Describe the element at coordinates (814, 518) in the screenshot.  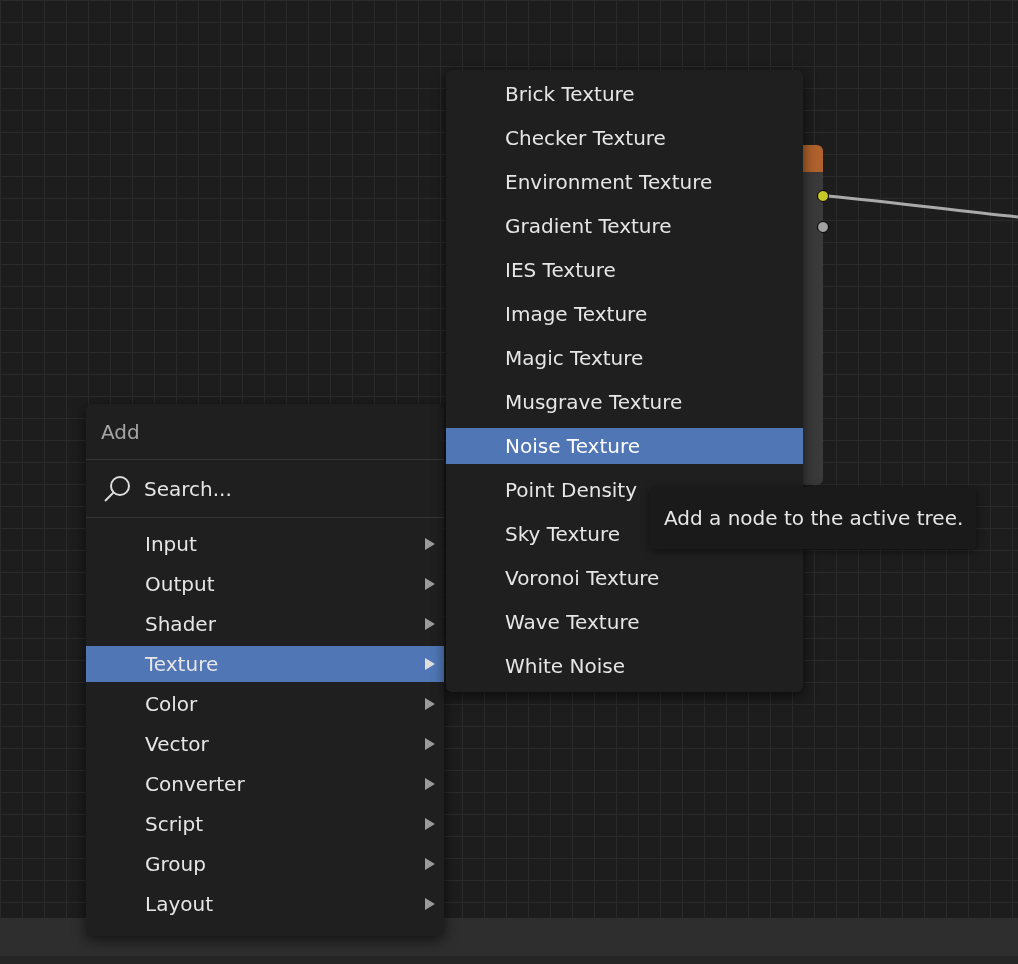
I see `tooltip-text: Add a node to the active tree.` at that location.